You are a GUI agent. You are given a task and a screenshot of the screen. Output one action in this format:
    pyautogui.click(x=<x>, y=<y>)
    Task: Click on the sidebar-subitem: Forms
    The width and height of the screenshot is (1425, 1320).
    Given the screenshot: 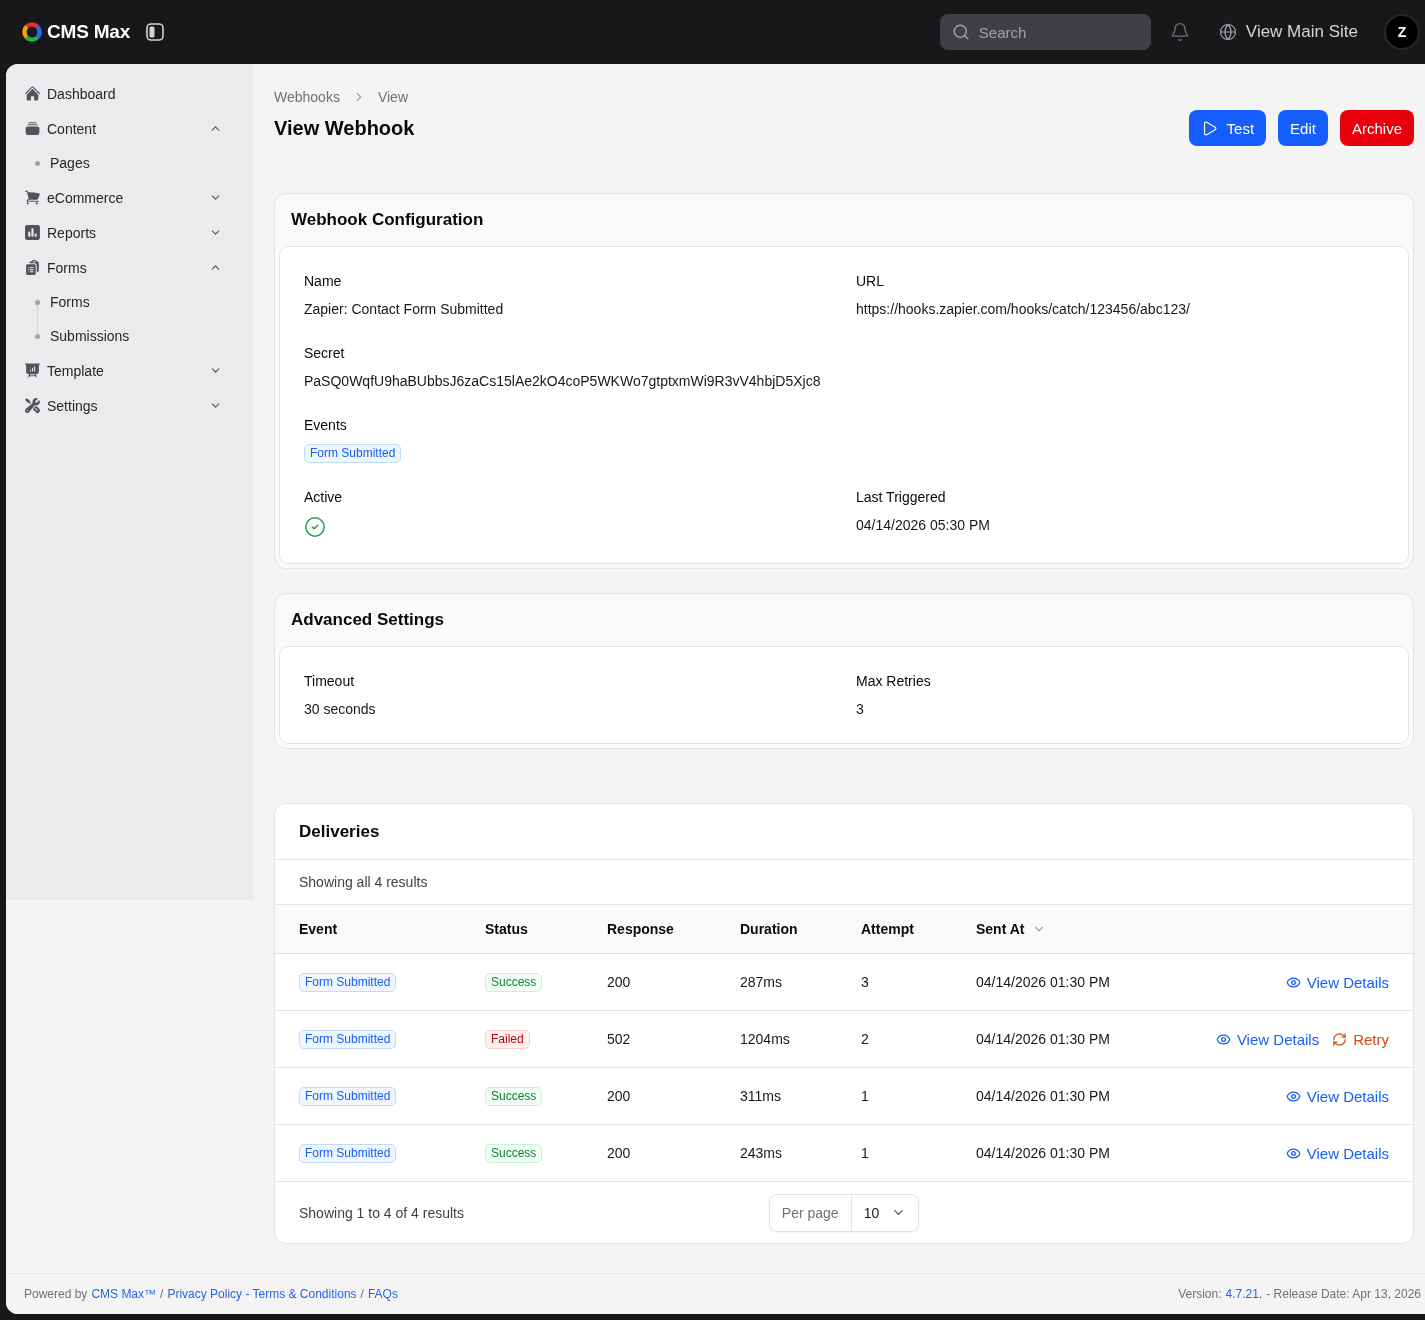 What is the action you would take?
    pyautogui.click(x=70, y=302)
    